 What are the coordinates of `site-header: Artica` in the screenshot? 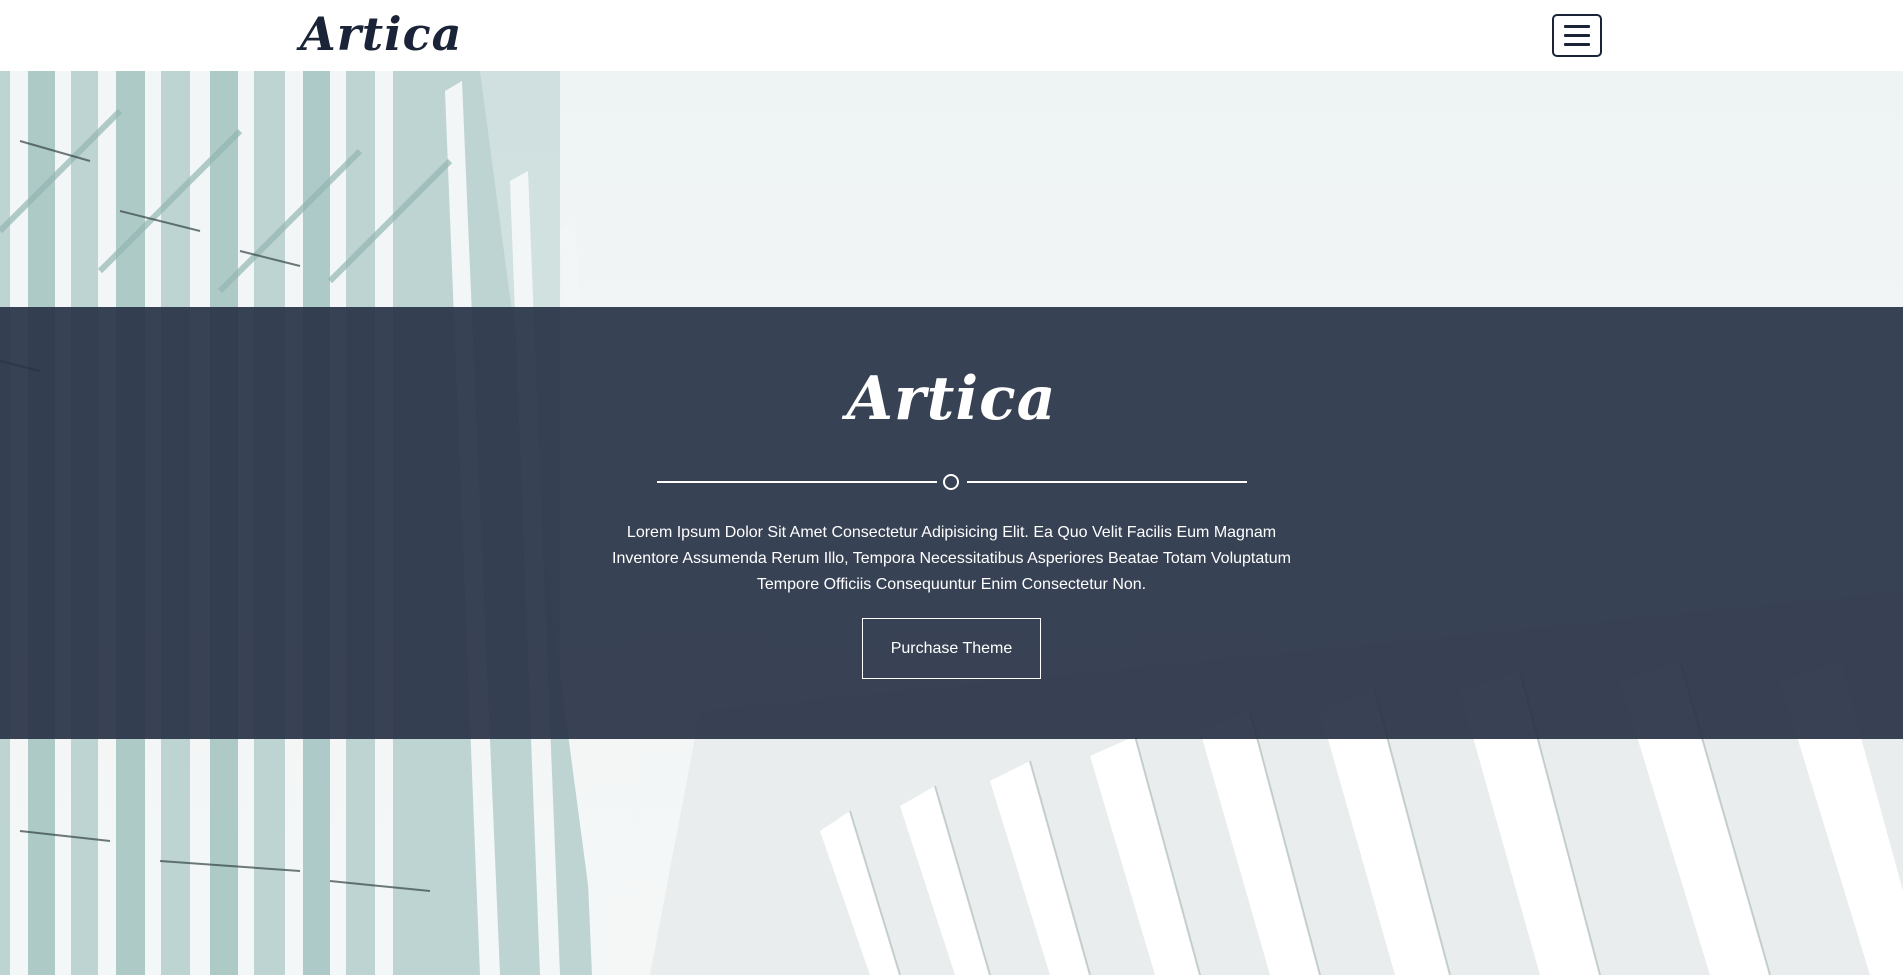 It's located at (951, 35).